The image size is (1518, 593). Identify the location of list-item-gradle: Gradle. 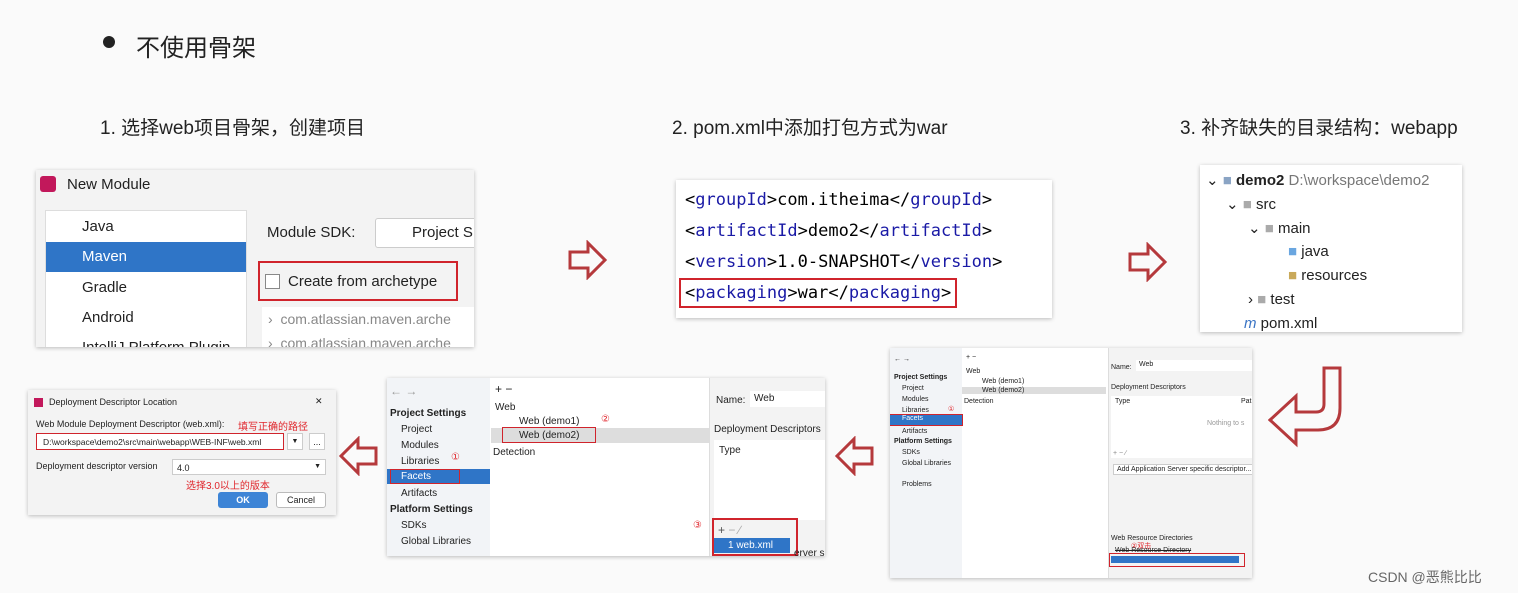
(86, 284).